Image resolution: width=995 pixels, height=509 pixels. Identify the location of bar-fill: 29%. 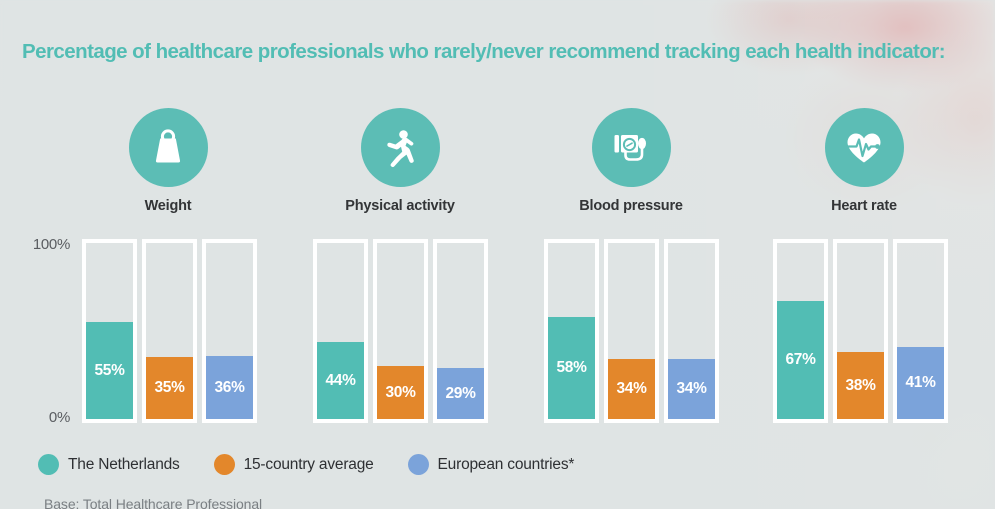
(460, 393).